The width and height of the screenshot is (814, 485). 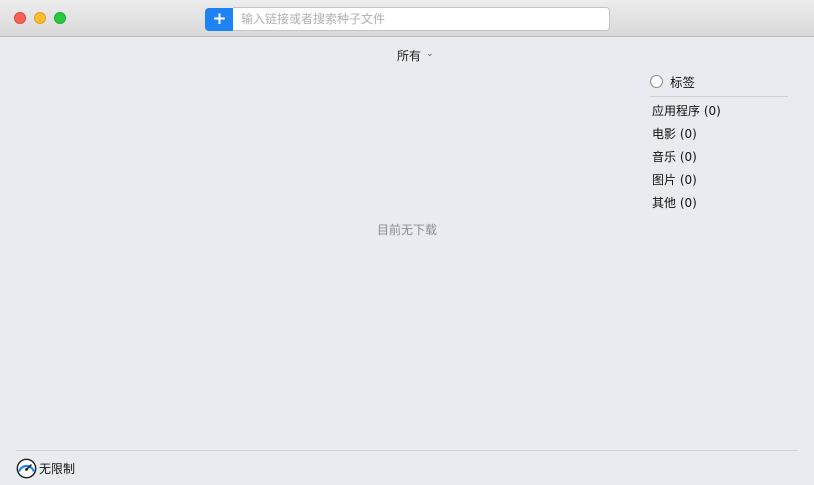 I want to click on maximize-window-button, so click(x=60, y=18).